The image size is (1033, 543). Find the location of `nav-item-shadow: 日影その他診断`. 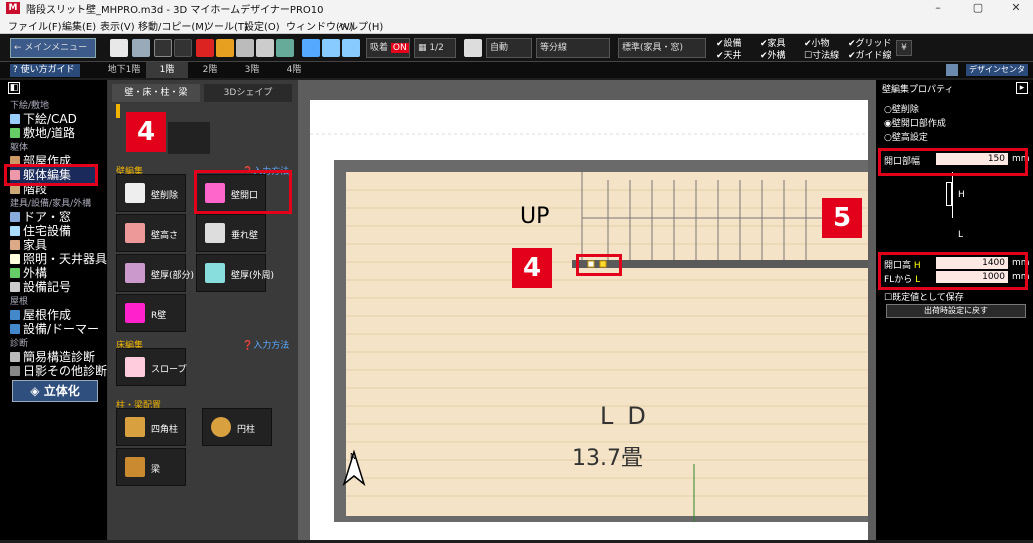

nav-item-shadow: 日影その他診断 is located at coordinates (58, 370).